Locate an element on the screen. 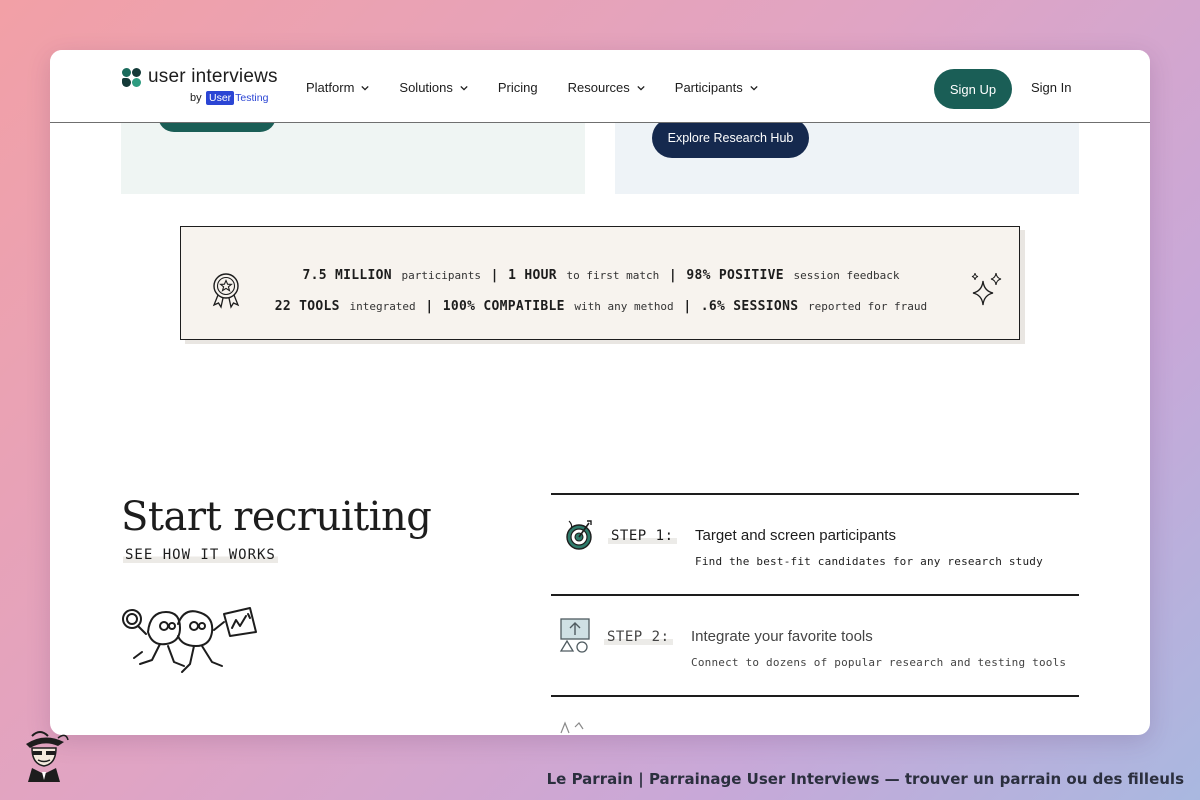  nav-item-platform: Platform is located at coordinates (338, 87).